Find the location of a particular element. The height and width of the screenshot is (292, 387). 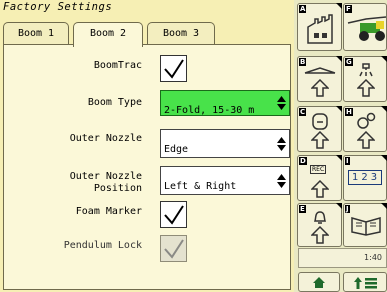

shortcut-letter-i: I is located at coordinates (347, 161).